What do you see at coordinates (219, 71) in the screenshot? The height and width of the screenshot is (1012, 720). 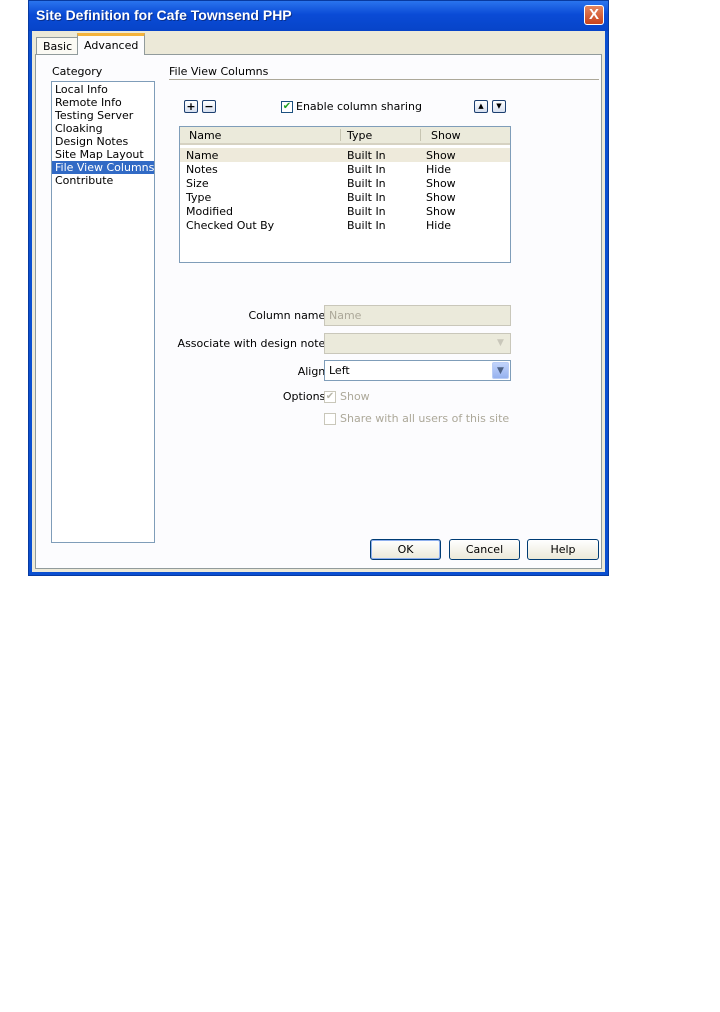 I see `section-title: File View Columns` at bounding box center [219, 71].